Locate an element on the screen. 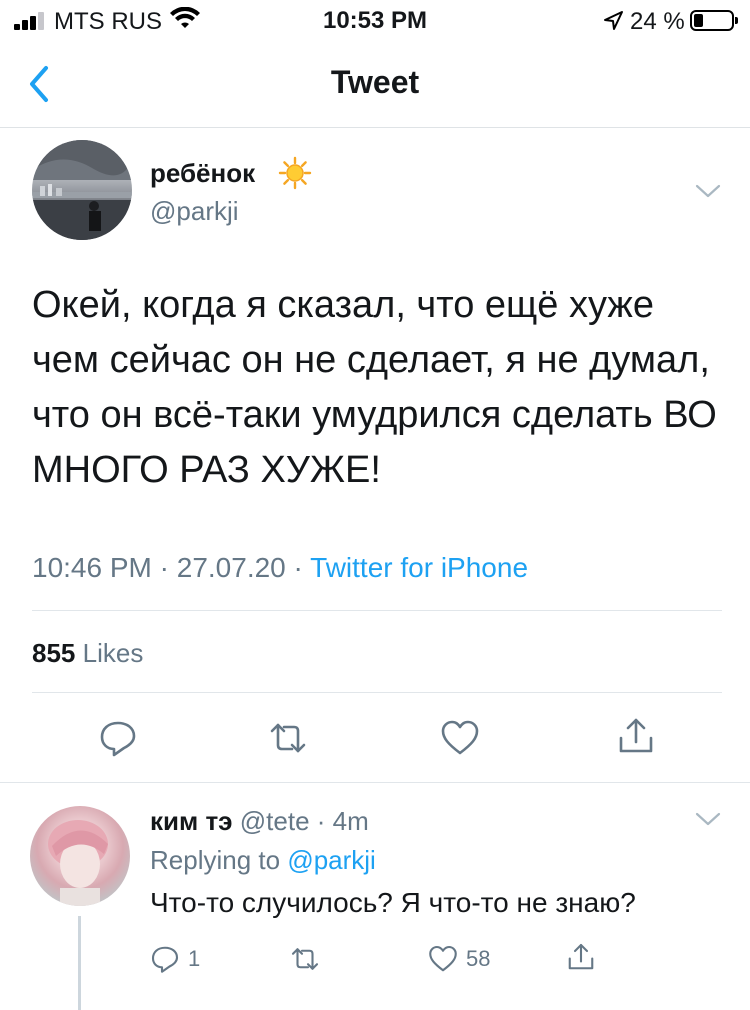 The image size is (750, 1010). share-button is located at coordinates (636, 736).